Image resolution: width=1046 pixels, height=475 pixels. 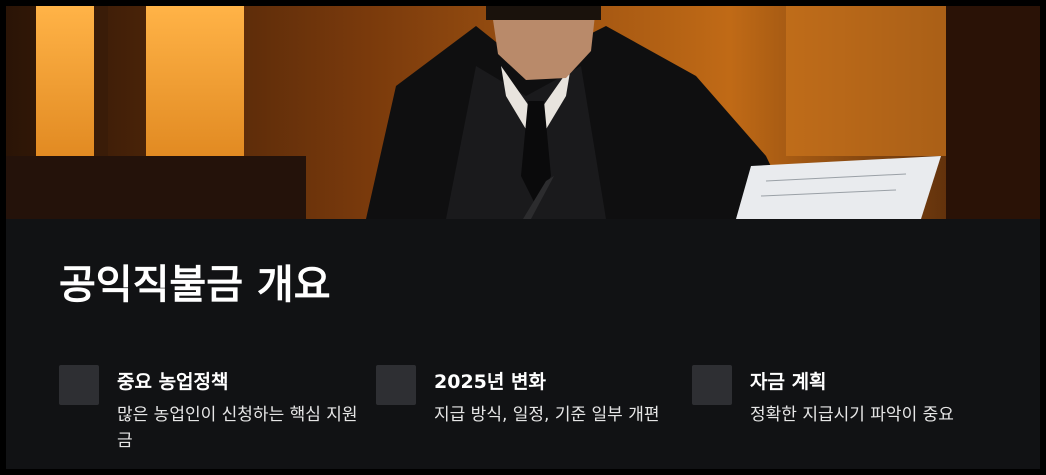 What do you see at coordinates (195, 285) in the screenshot?
I see `section-title: 공익직불금 개요` at bounding box center [195, 285].